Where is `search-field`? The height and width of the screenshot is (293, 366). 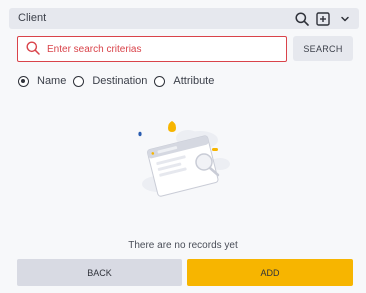 search-field is located at coordinates (152, 49).